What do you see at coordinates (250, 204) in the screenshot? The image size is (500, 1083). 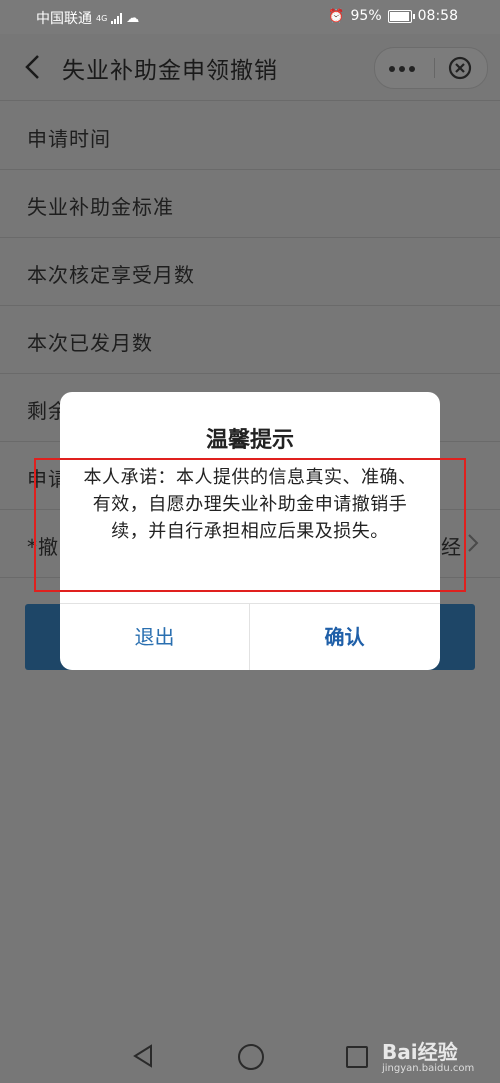 I see `list-item: 失业补助金标准` at bounding box center [250, 204].